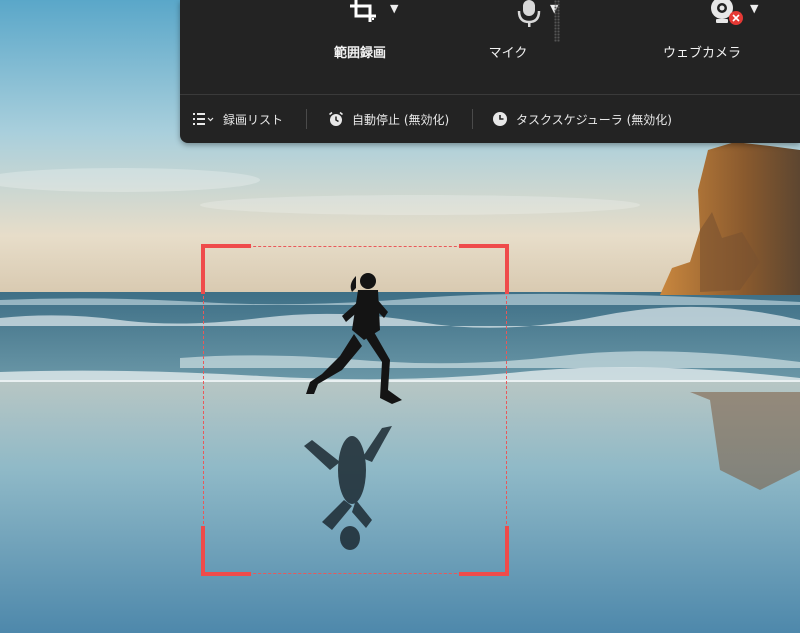 This screenshot has width=800, height=633. I want to click on resize-handle-bottom-left, so click(226, 551).